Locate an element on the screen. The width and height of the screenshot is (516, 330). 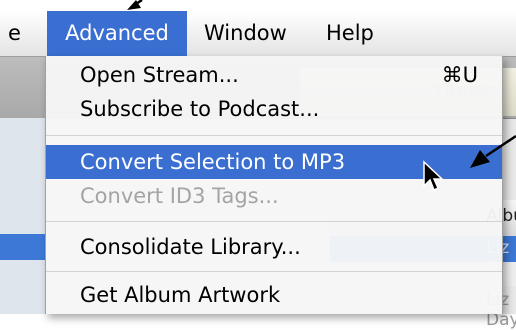
source-list is located at coordinates (22, 216).